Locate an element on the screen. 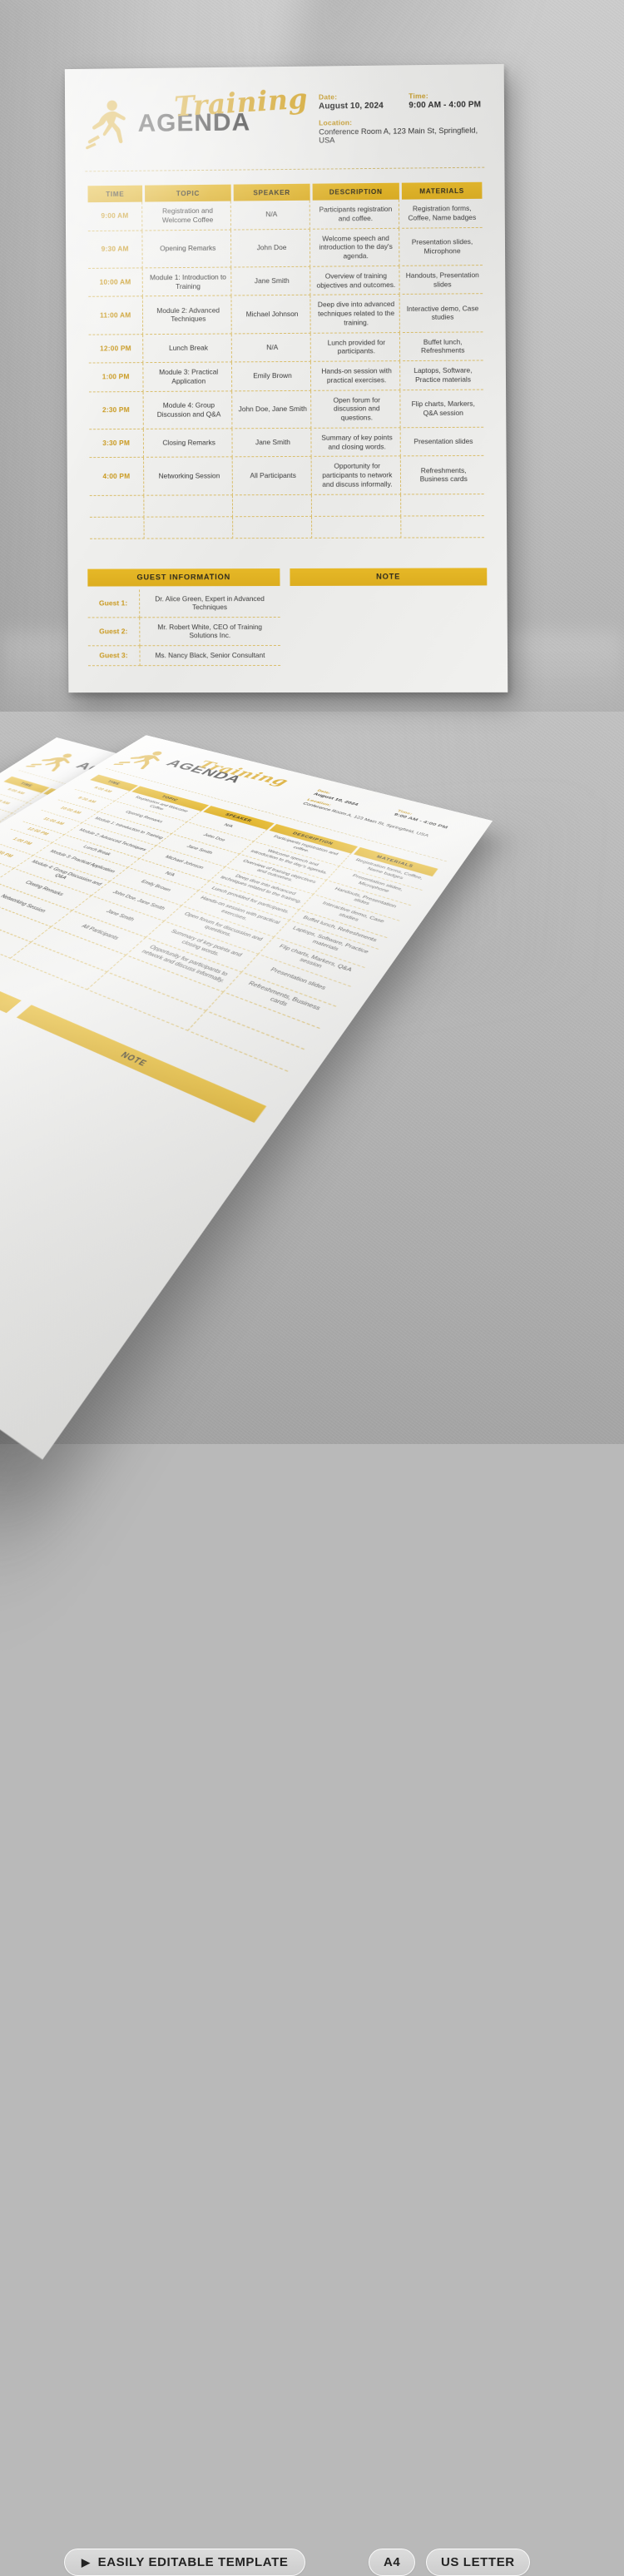  table-cell-time: 9:30 AM is located at coordinates (115, 250).